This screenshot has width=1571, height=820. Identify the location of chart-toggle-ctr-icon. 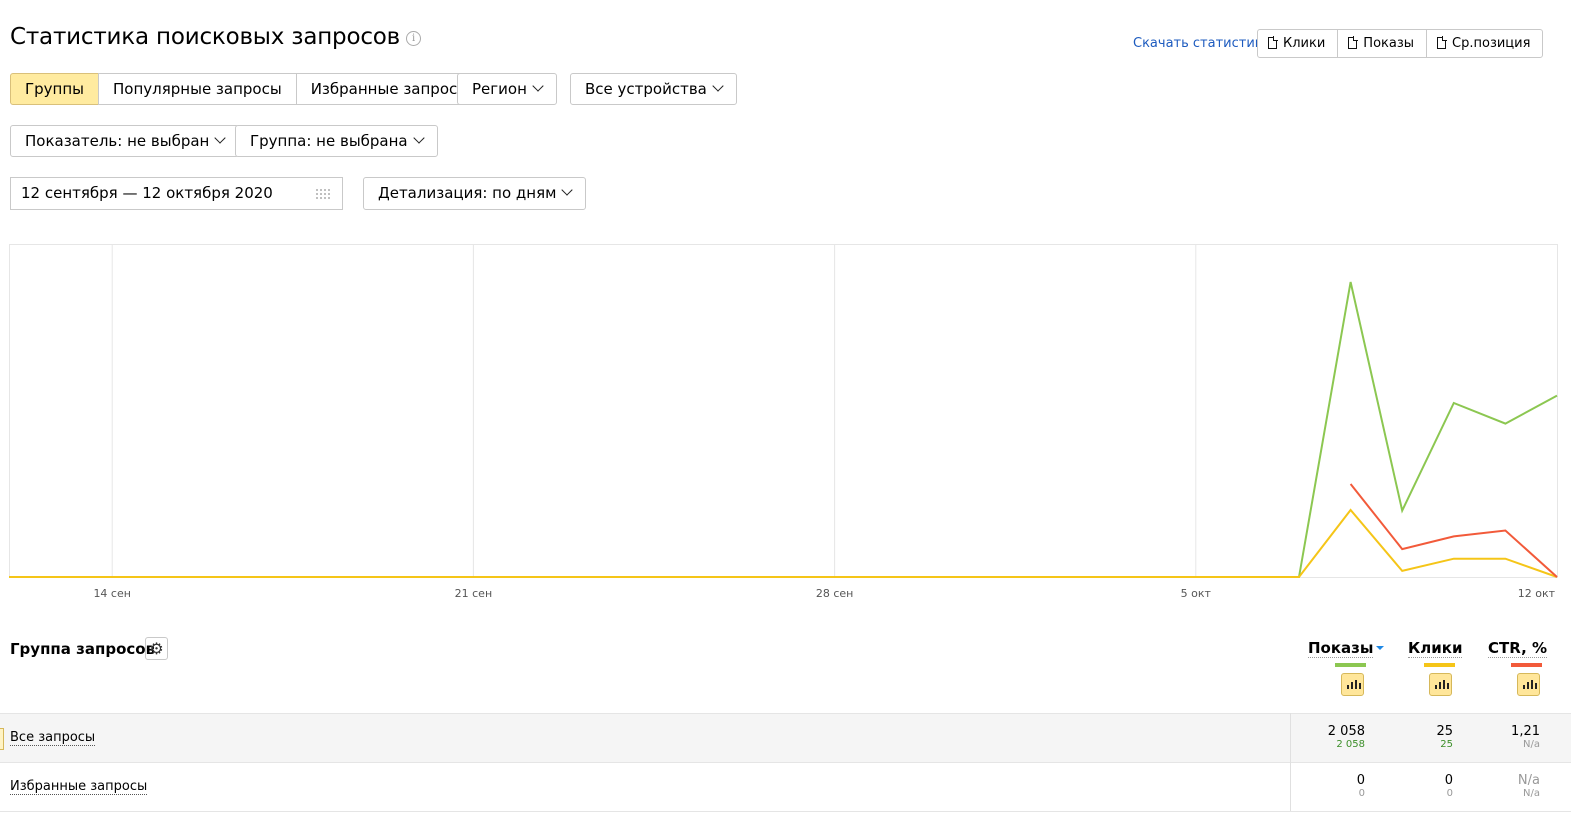
(1528, 684).